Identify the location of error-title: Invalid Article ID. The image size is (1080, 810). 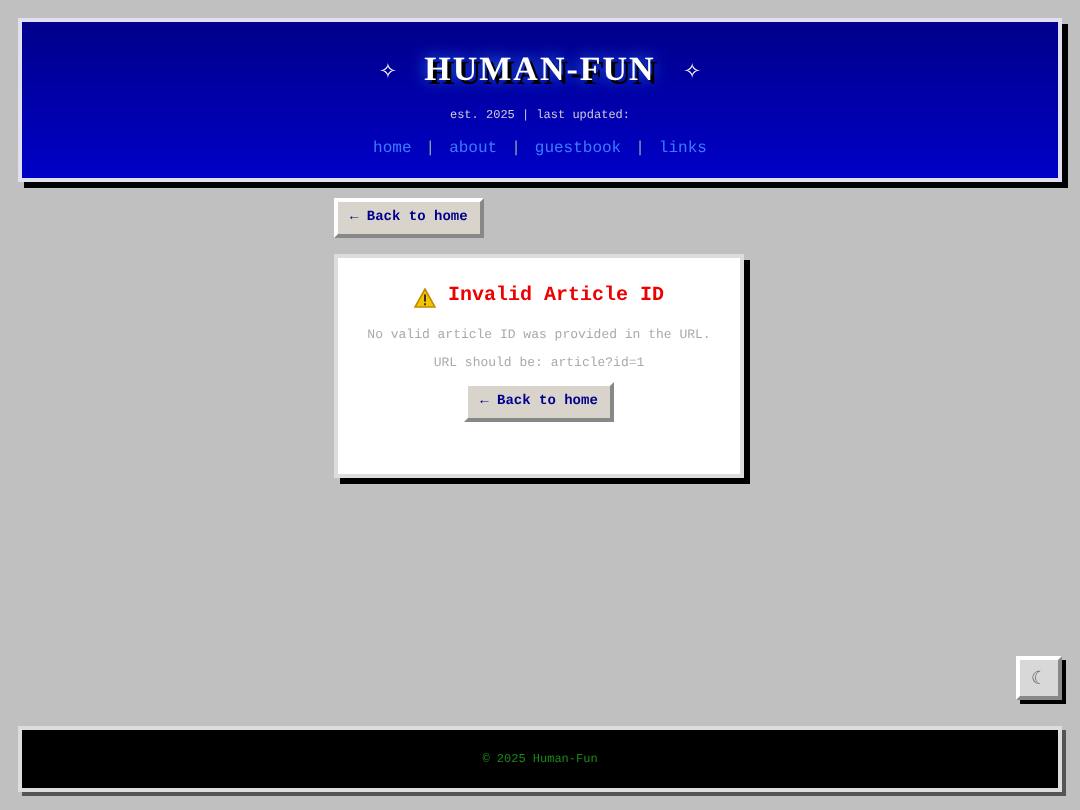
(556, 297).